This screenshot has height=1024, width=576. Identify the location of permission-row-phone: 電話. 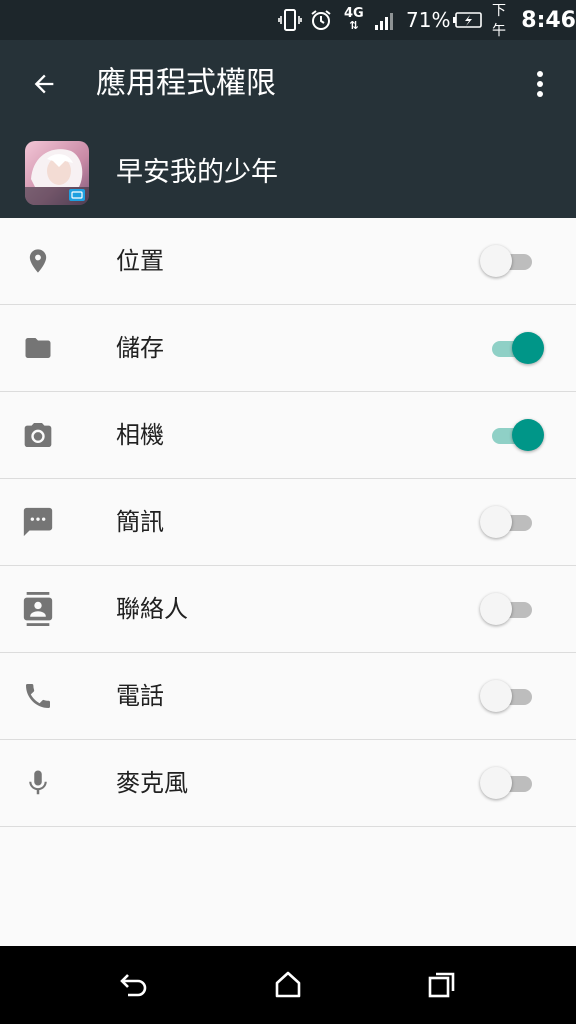
(288, 696).